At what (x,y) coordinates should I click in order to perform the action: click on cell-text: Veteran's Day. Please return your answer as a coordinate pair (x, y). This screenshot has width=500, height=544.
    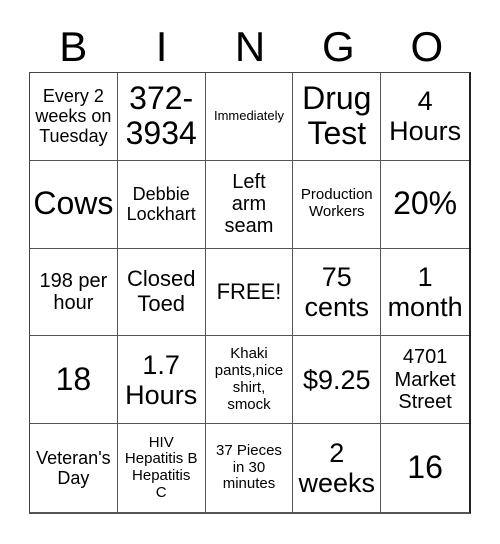
    Looking at the image, I should click on (73, 468).